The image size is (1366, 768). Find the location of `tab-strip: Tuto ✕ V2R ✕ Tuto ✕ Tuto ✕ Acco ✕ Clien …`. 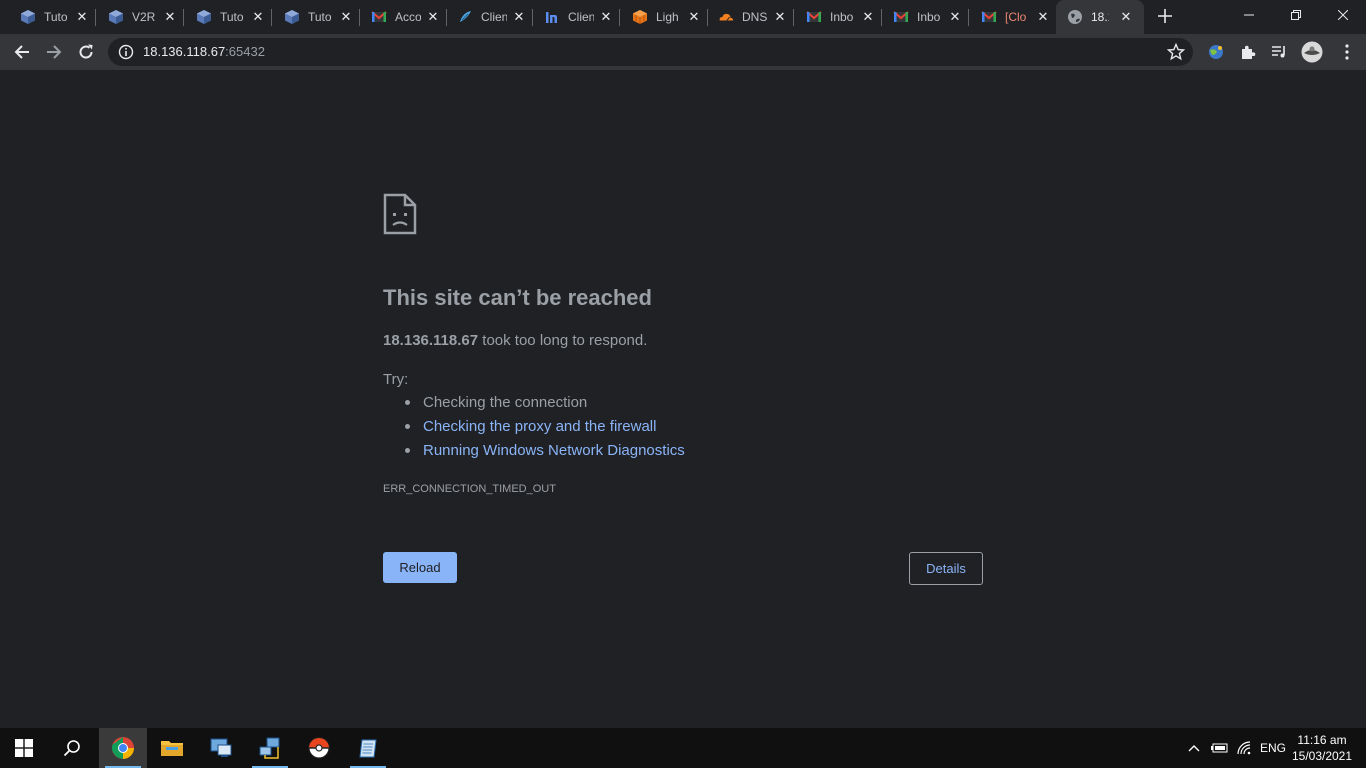

tab-strip: Tuto ✕ V2R ✕ Tuto ✕ Tuto ✕ Acco ✕ Clien … is located at coordinates (683, 17).